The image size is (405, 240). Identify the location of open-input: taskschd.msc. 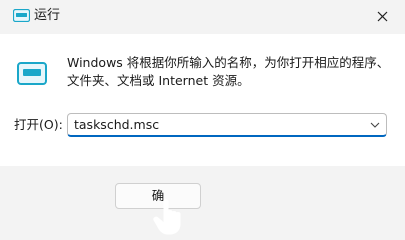
(116, 125).